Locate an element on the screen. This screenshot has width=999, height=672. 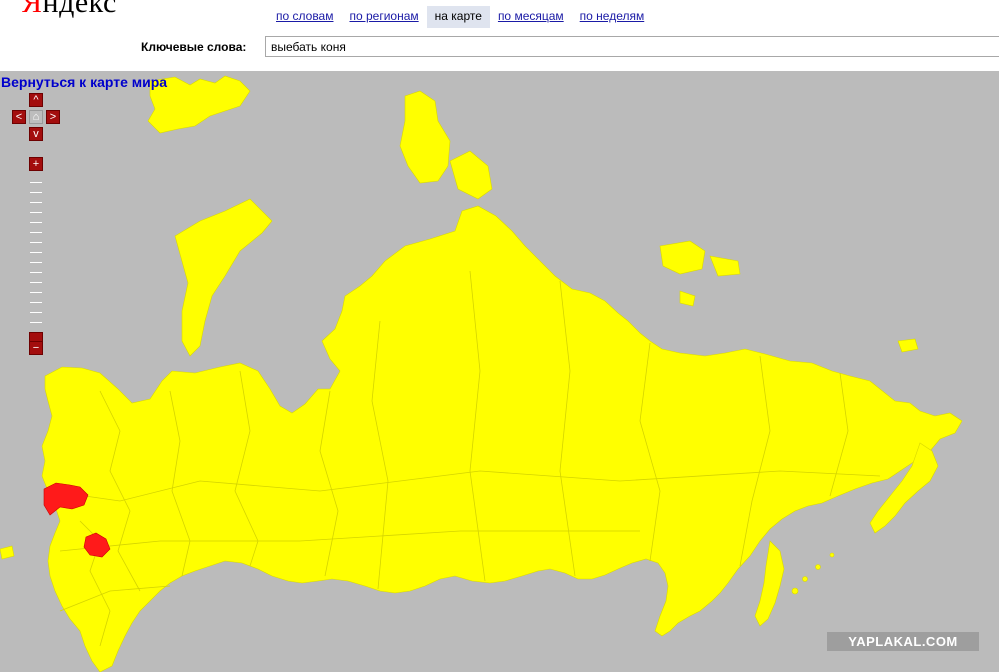
zoom-in-button: + is located at coordinates (36, 164).